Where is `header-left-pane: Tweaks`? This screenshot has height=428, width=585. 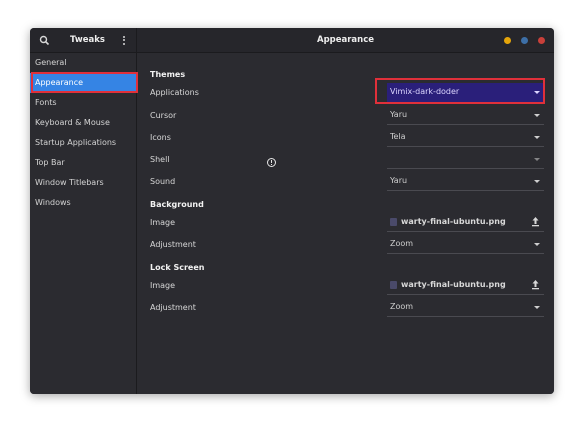
header-left-pane: Tweaks is located at coordinates (83, 40).